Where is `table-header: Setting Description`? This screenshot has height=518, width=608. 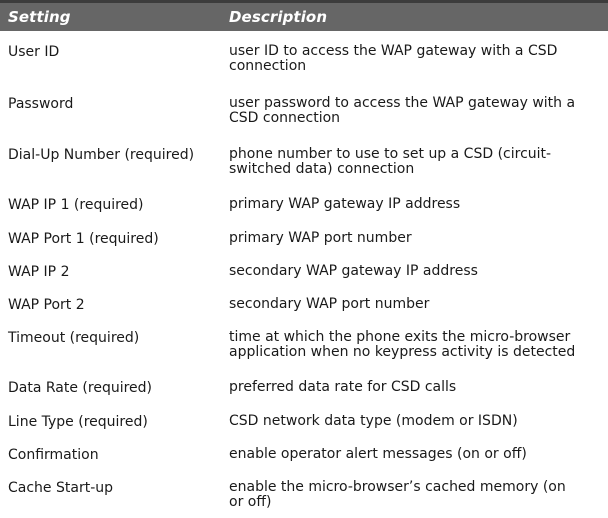 table-header: Setting Description is located at coordinates (304, 17).